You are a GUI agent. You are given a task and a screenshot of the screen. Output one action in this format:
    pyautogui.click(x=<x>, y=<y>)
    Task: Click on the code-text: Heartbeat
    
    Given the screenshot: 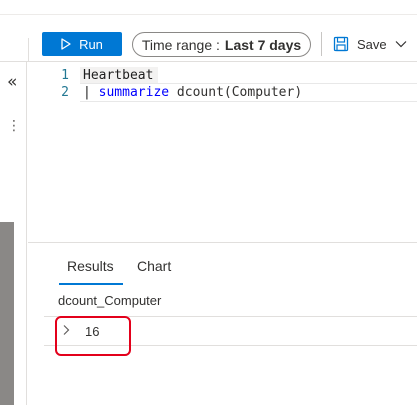 What is the action you would take?
    pyautogui.click(x=118, y=75)
    